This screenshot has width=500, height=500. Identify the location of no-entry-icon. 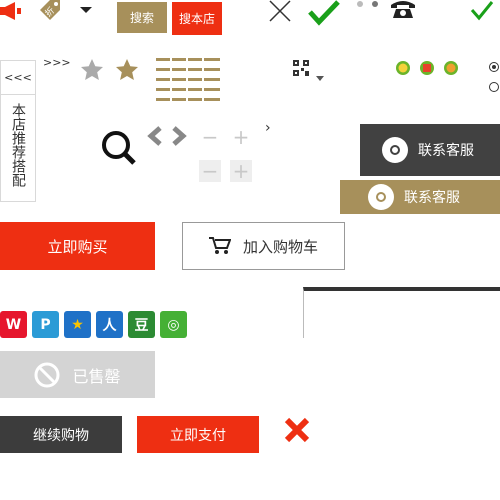
(47, 375).